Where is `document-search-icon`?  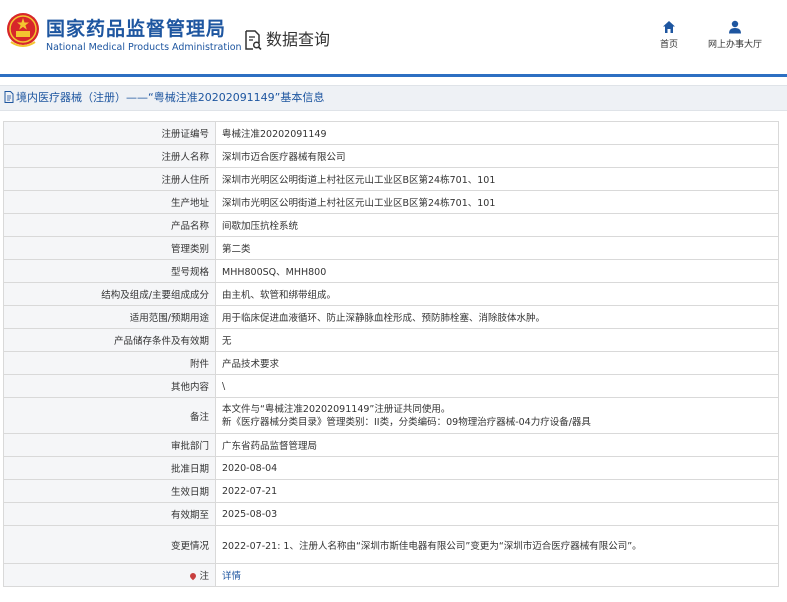 document-search-icon is located at coordinates (253, 40).